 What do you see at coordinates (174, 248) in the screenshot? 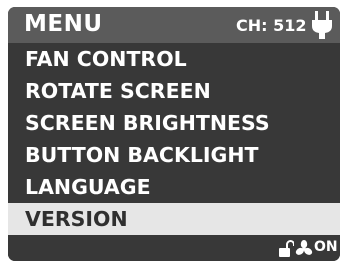
I see `status-bar: ON` at bounding box center [174, 248].